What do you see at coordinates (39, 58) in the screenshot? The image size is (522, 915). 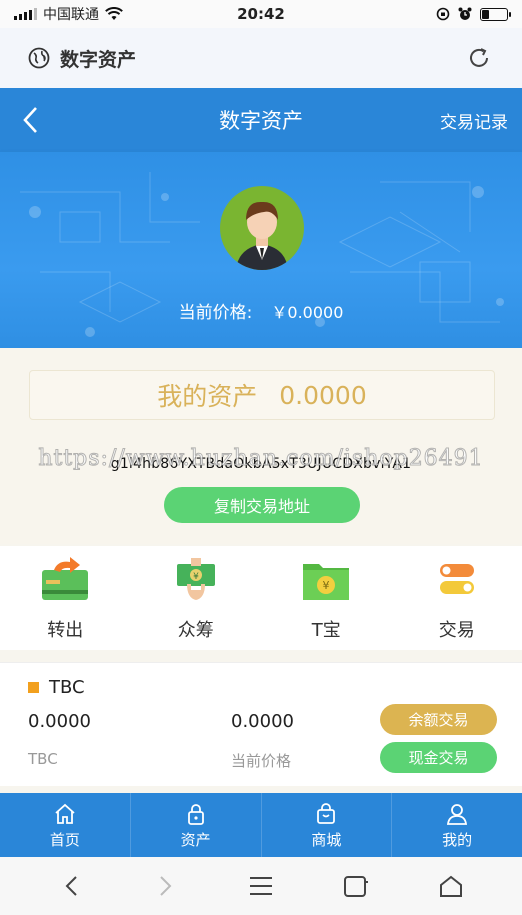 I see `globe-icon` at bounding box center [39, 58].